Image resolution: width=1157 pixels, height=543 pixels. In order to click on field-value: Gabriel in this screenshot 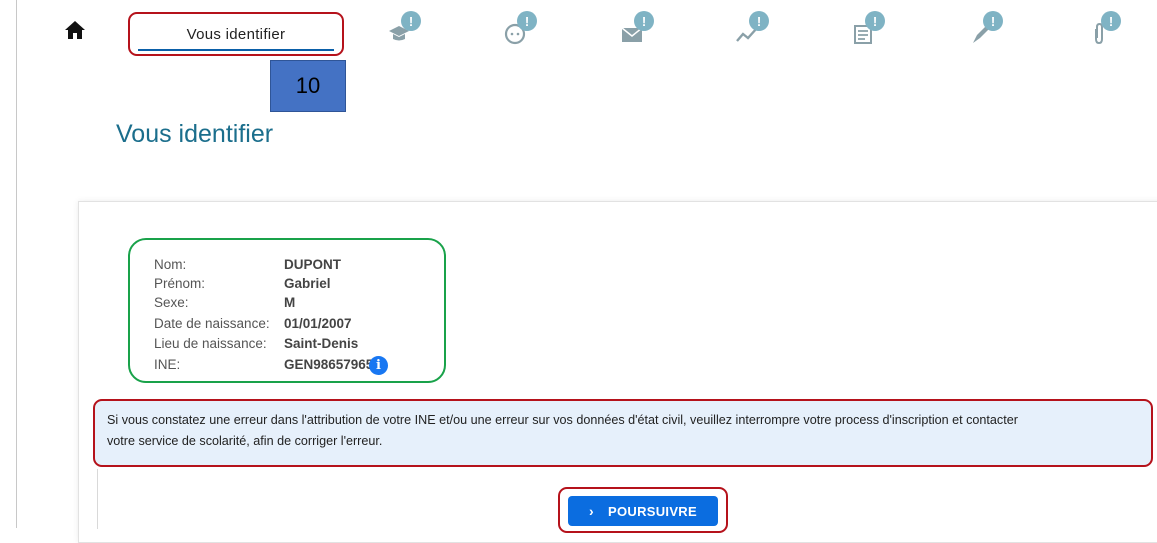, I will do `click(307, 283)`.